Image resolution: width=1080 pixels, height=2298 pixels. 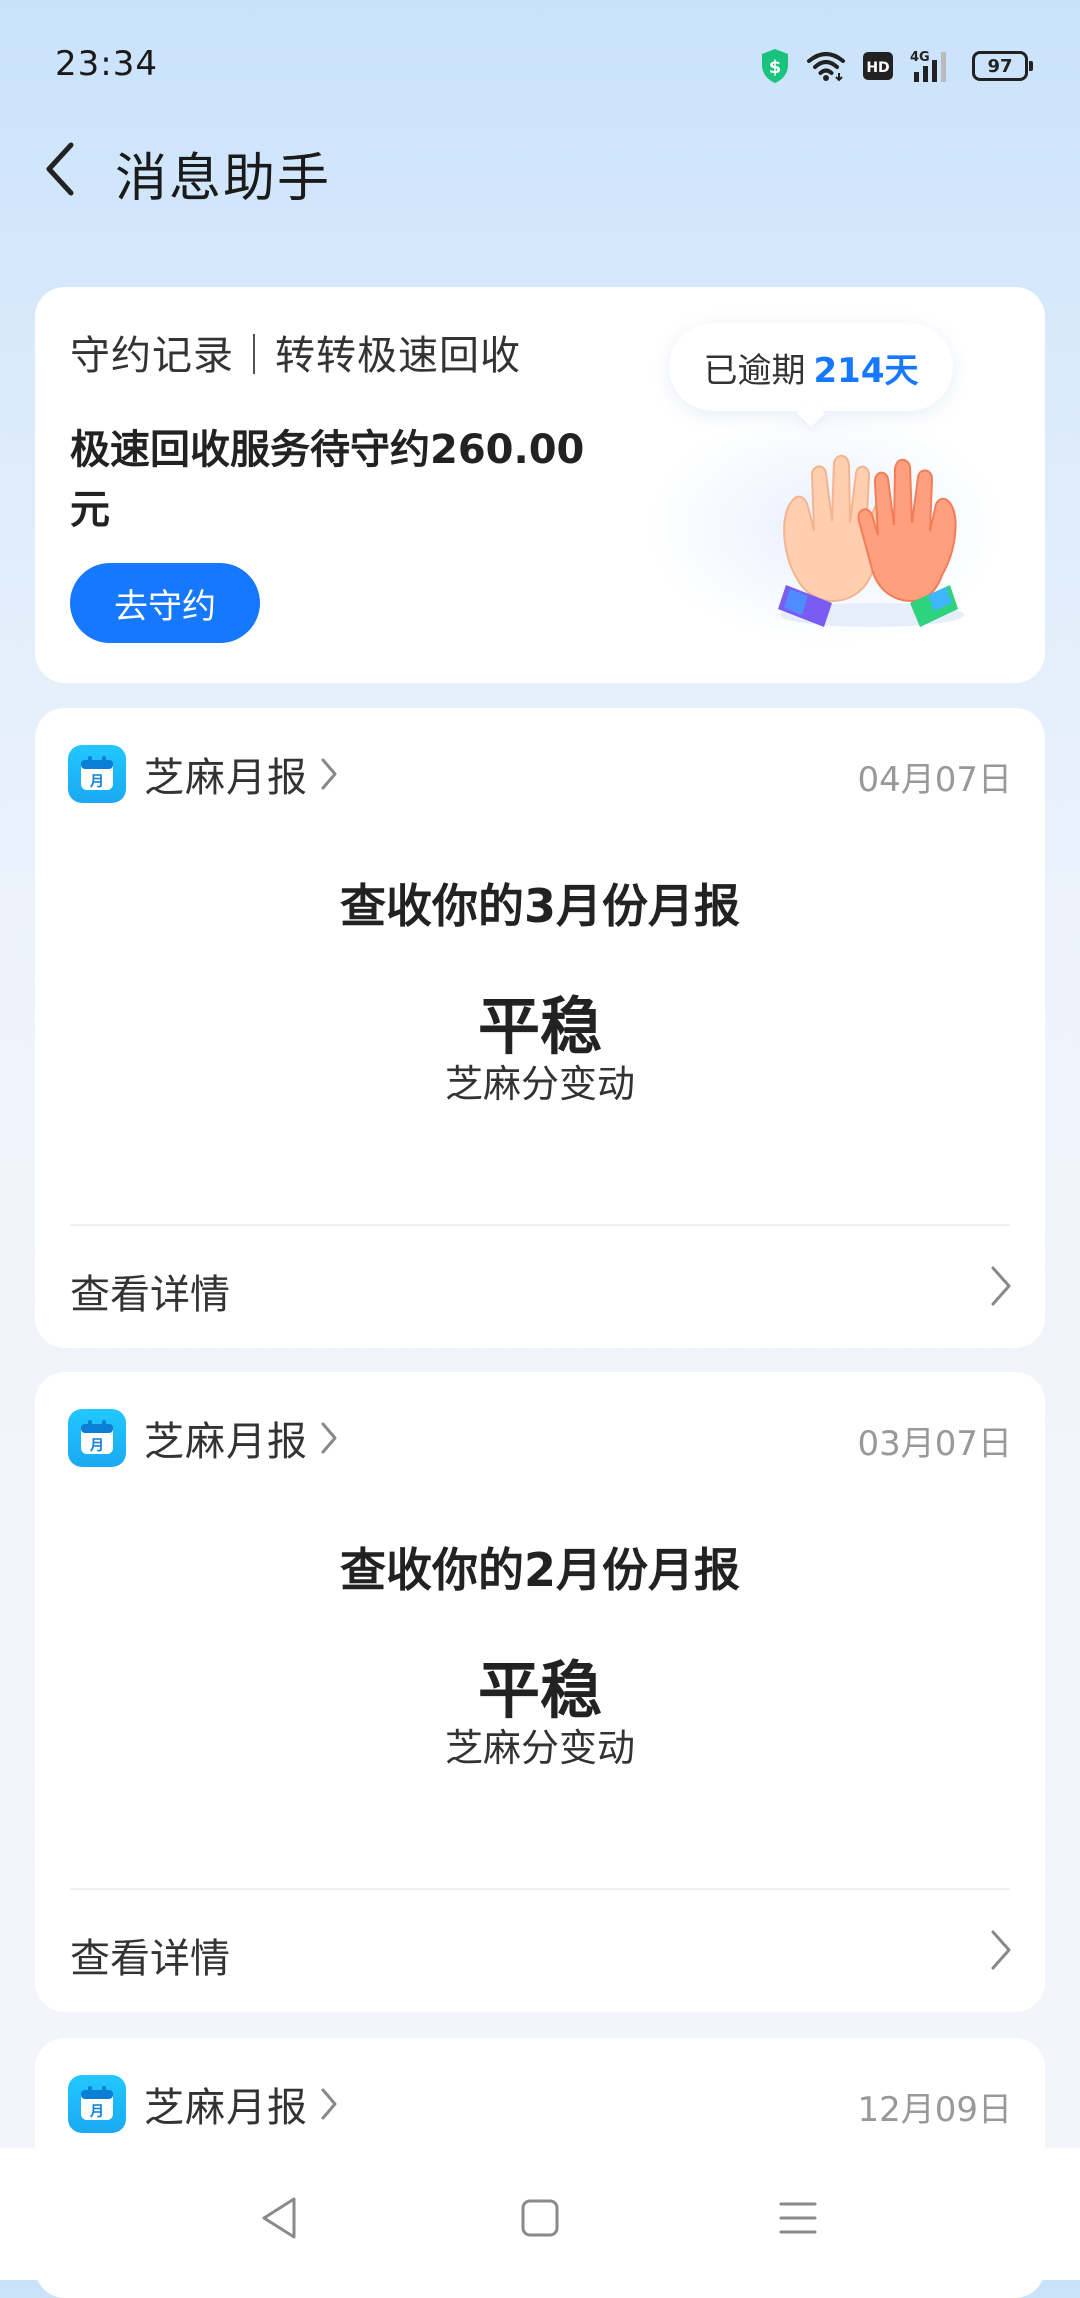 I want to click on overdue-label: 已逾期, so click(x=754, y=370).